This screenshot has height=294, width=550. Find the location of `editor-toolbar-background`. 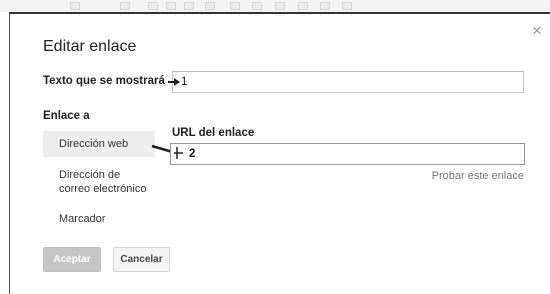

editor-toolbar-background is located at coordinates (275, 6).